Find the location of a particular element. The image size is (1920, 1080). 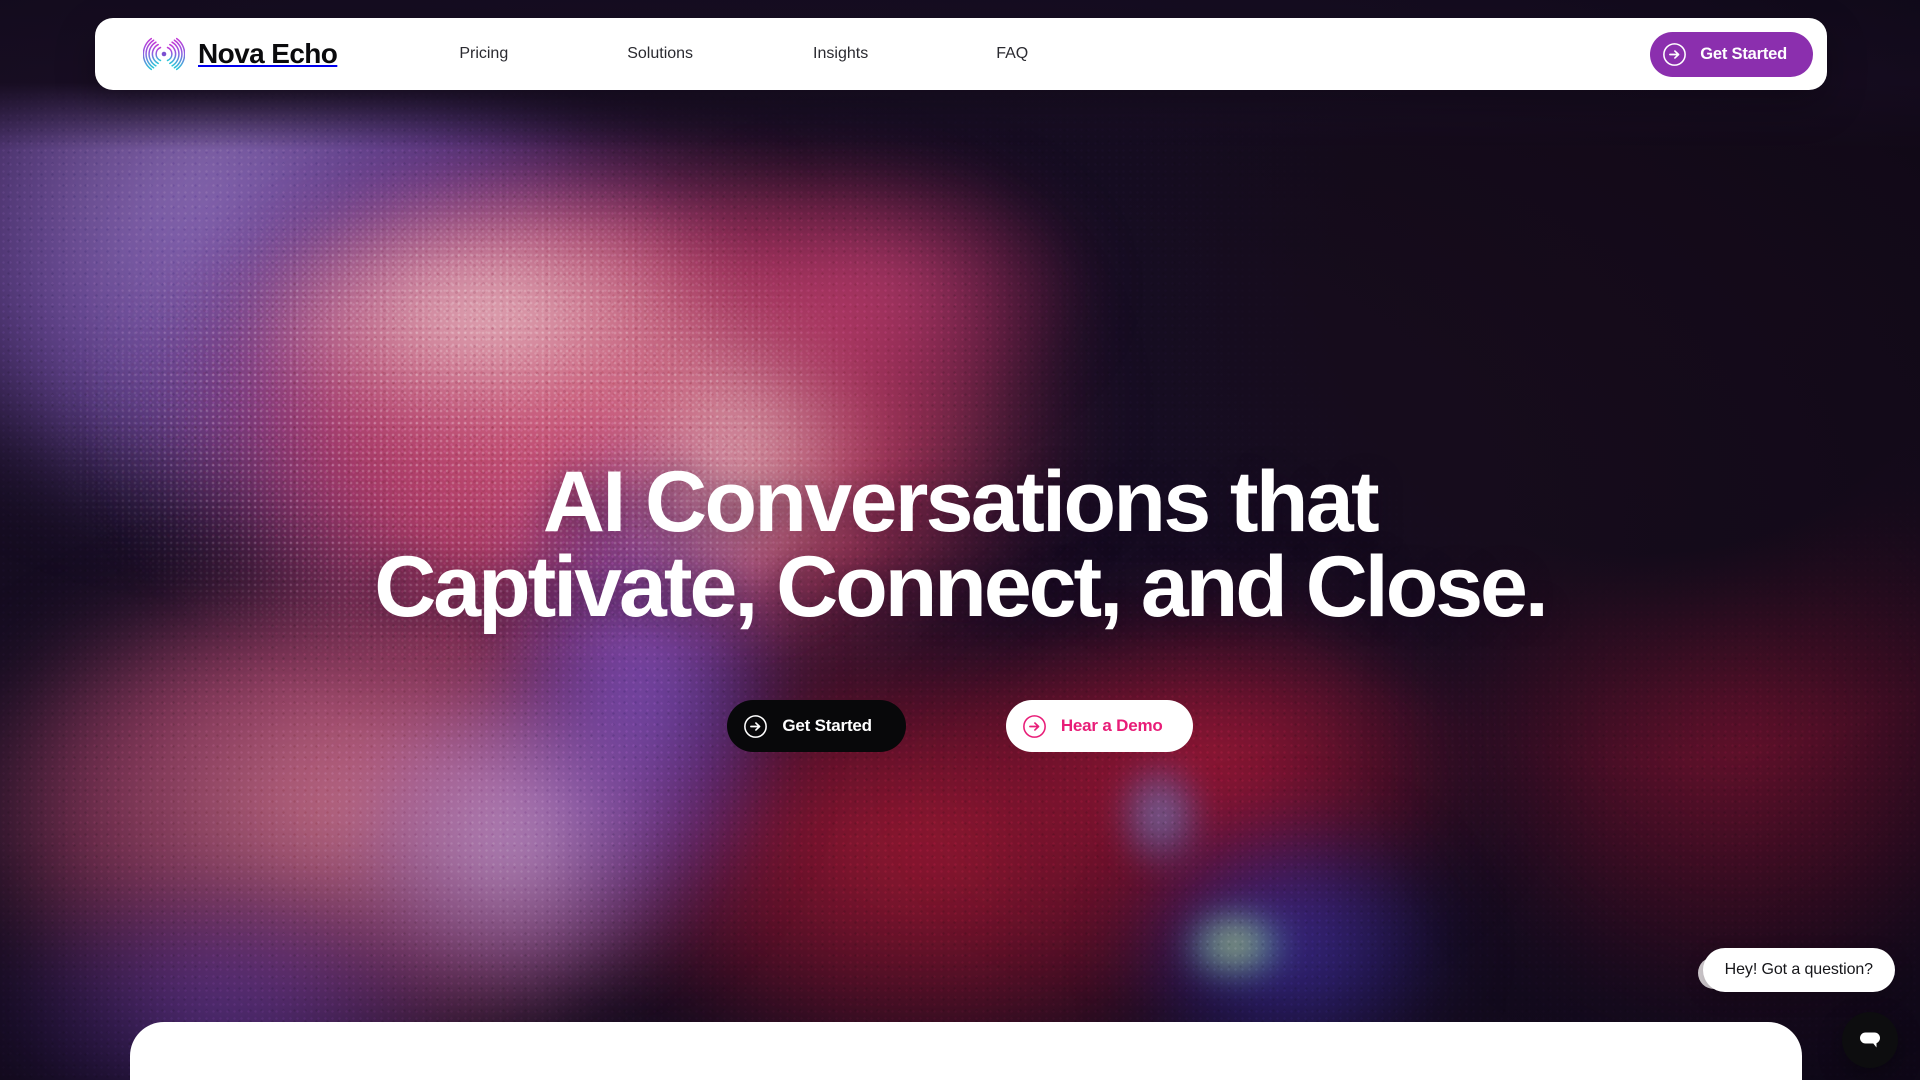

chat-prompt-text: Hey! Got a question? is located at coordinates (1798, 969).